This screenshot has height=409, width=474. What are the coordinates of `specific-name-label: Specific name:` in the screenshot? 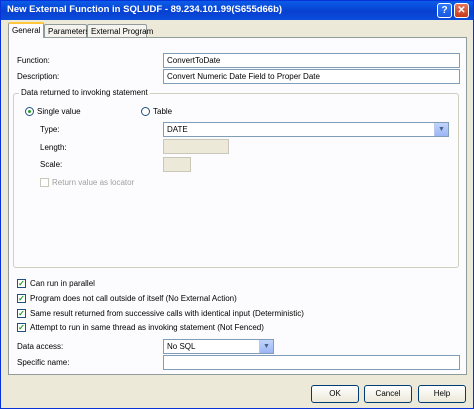 It's located at (43, 362).